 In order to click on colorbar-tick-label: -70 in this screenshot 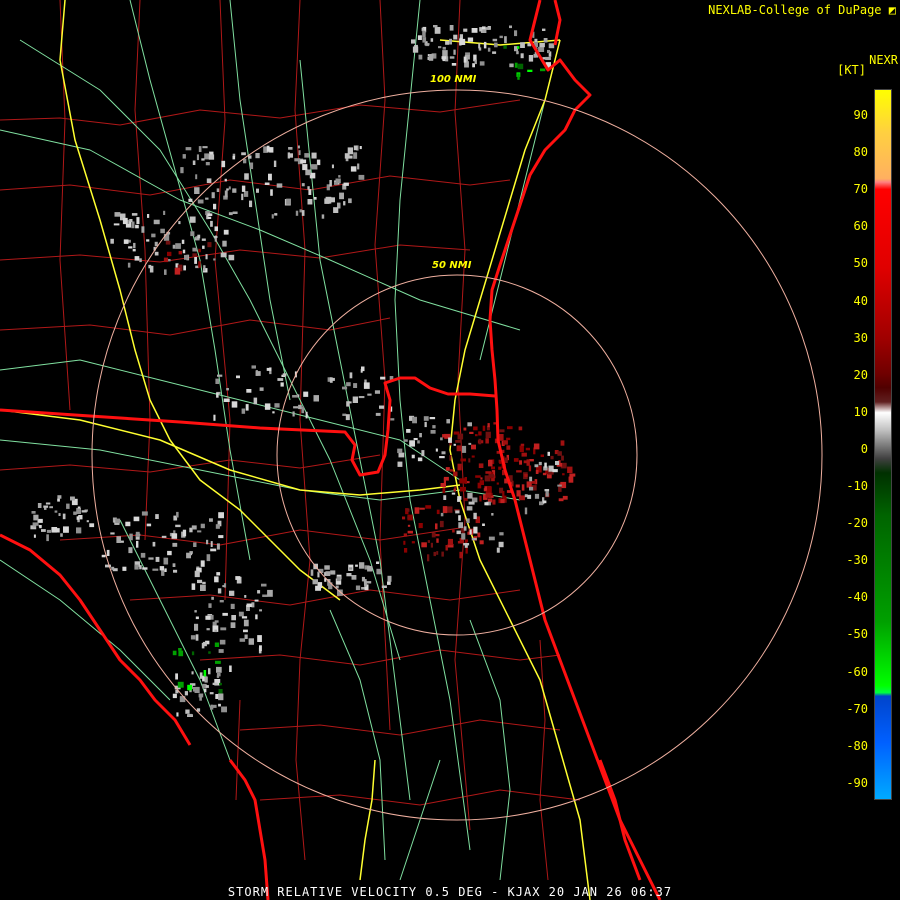, I will do `click(857, 708)`.